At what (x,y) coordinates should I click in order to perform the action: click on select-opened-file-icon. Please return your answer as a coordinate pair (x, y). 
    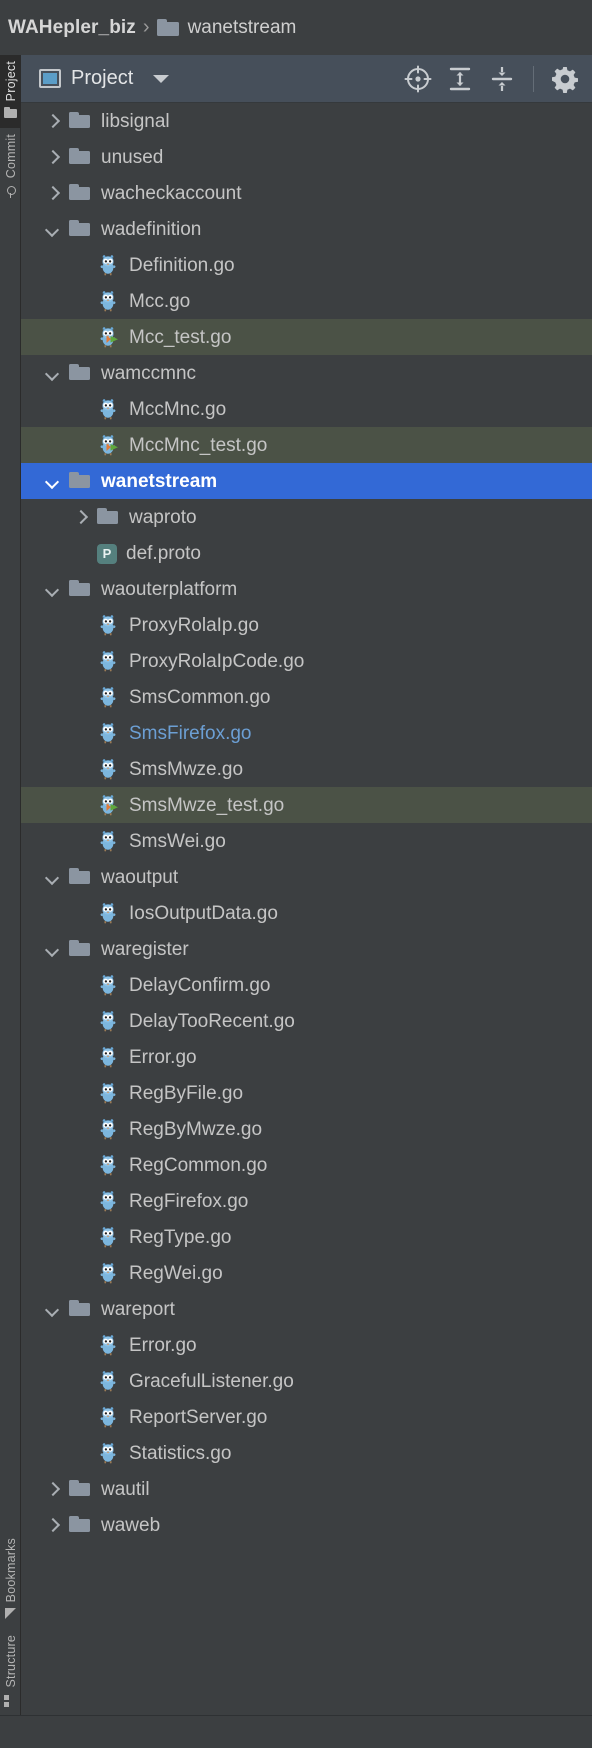
    Looking at the image, I should click on (418, 79).